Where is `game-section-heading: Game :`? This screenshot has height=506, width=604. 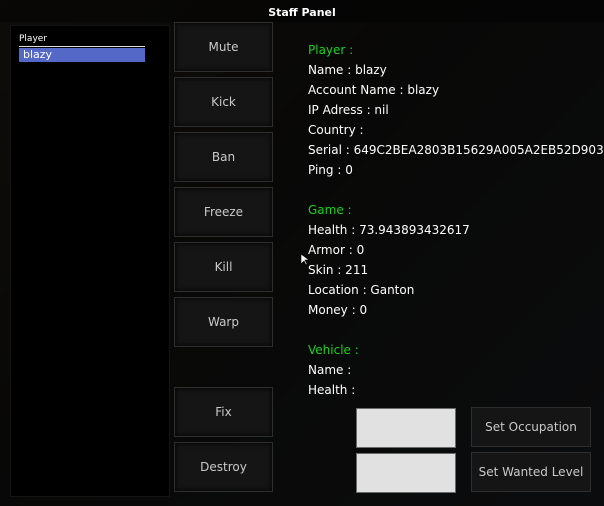 game-section-heading: Game : is located at coordinates (330, 210).